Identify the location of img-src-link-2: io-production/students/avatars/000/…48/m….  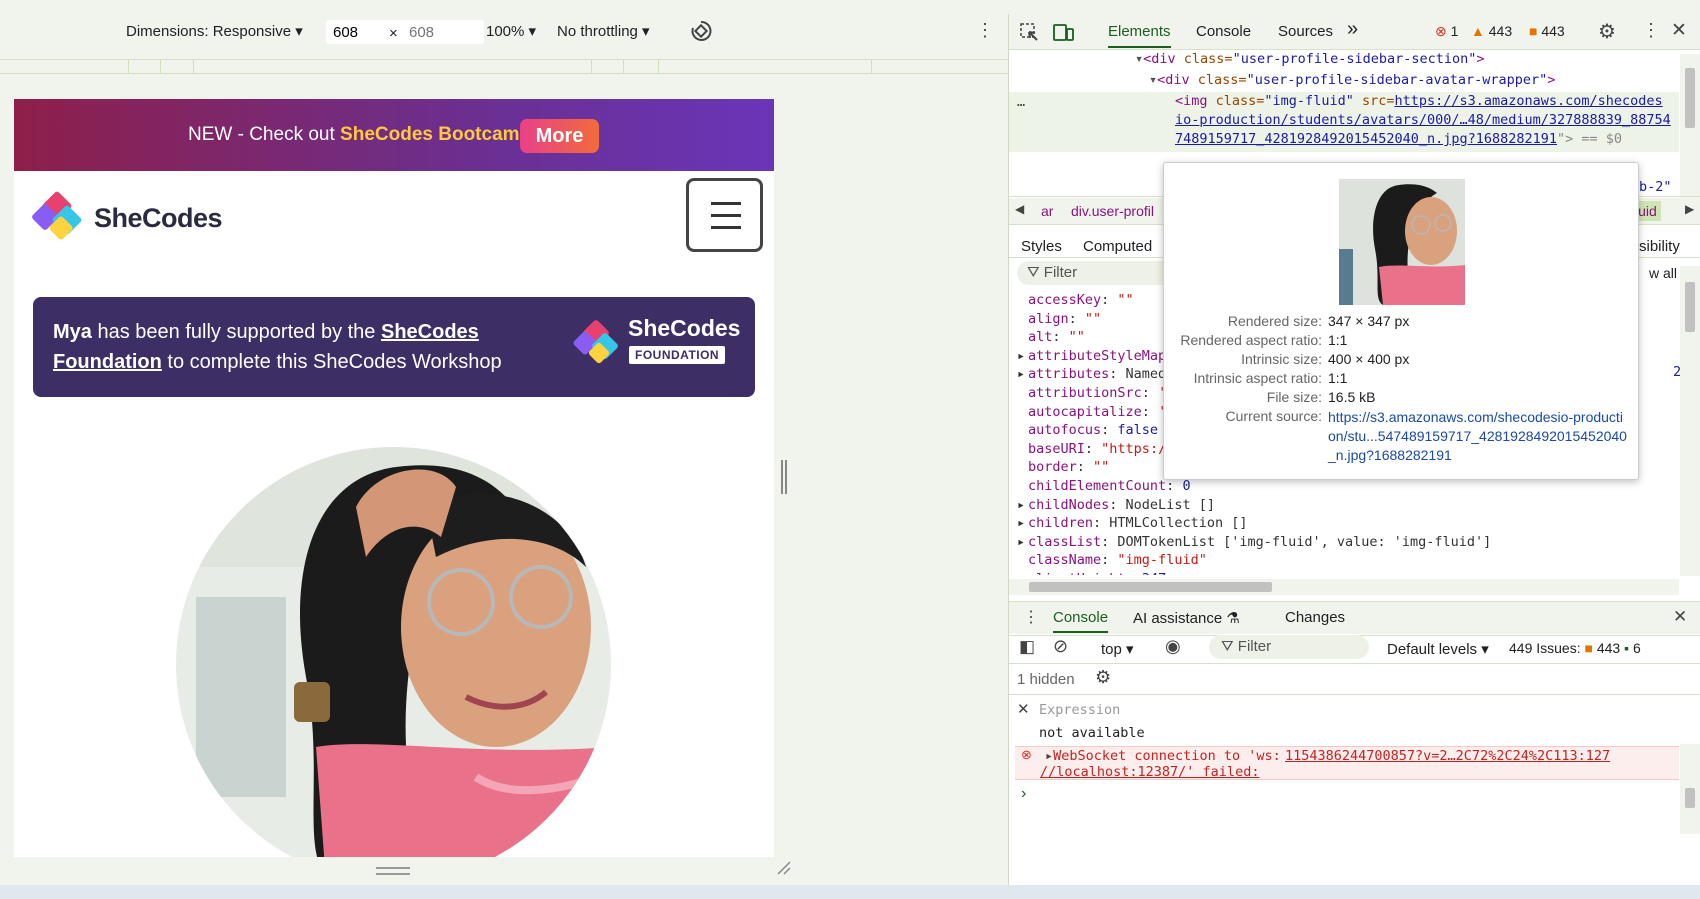
(1423, 120).